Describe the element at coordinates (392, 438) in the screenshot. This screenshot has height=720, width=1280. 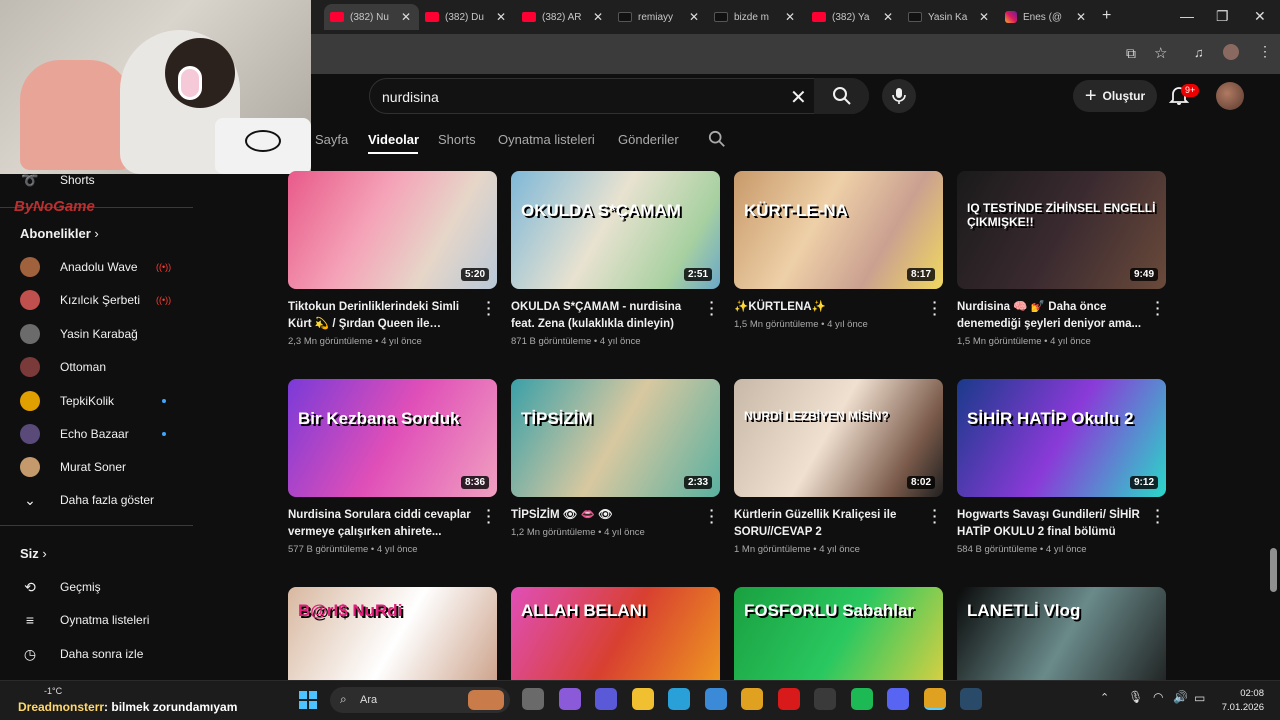
I see `video-thumbnail: Bir Kezbana Sorduk 8:36` at that location.